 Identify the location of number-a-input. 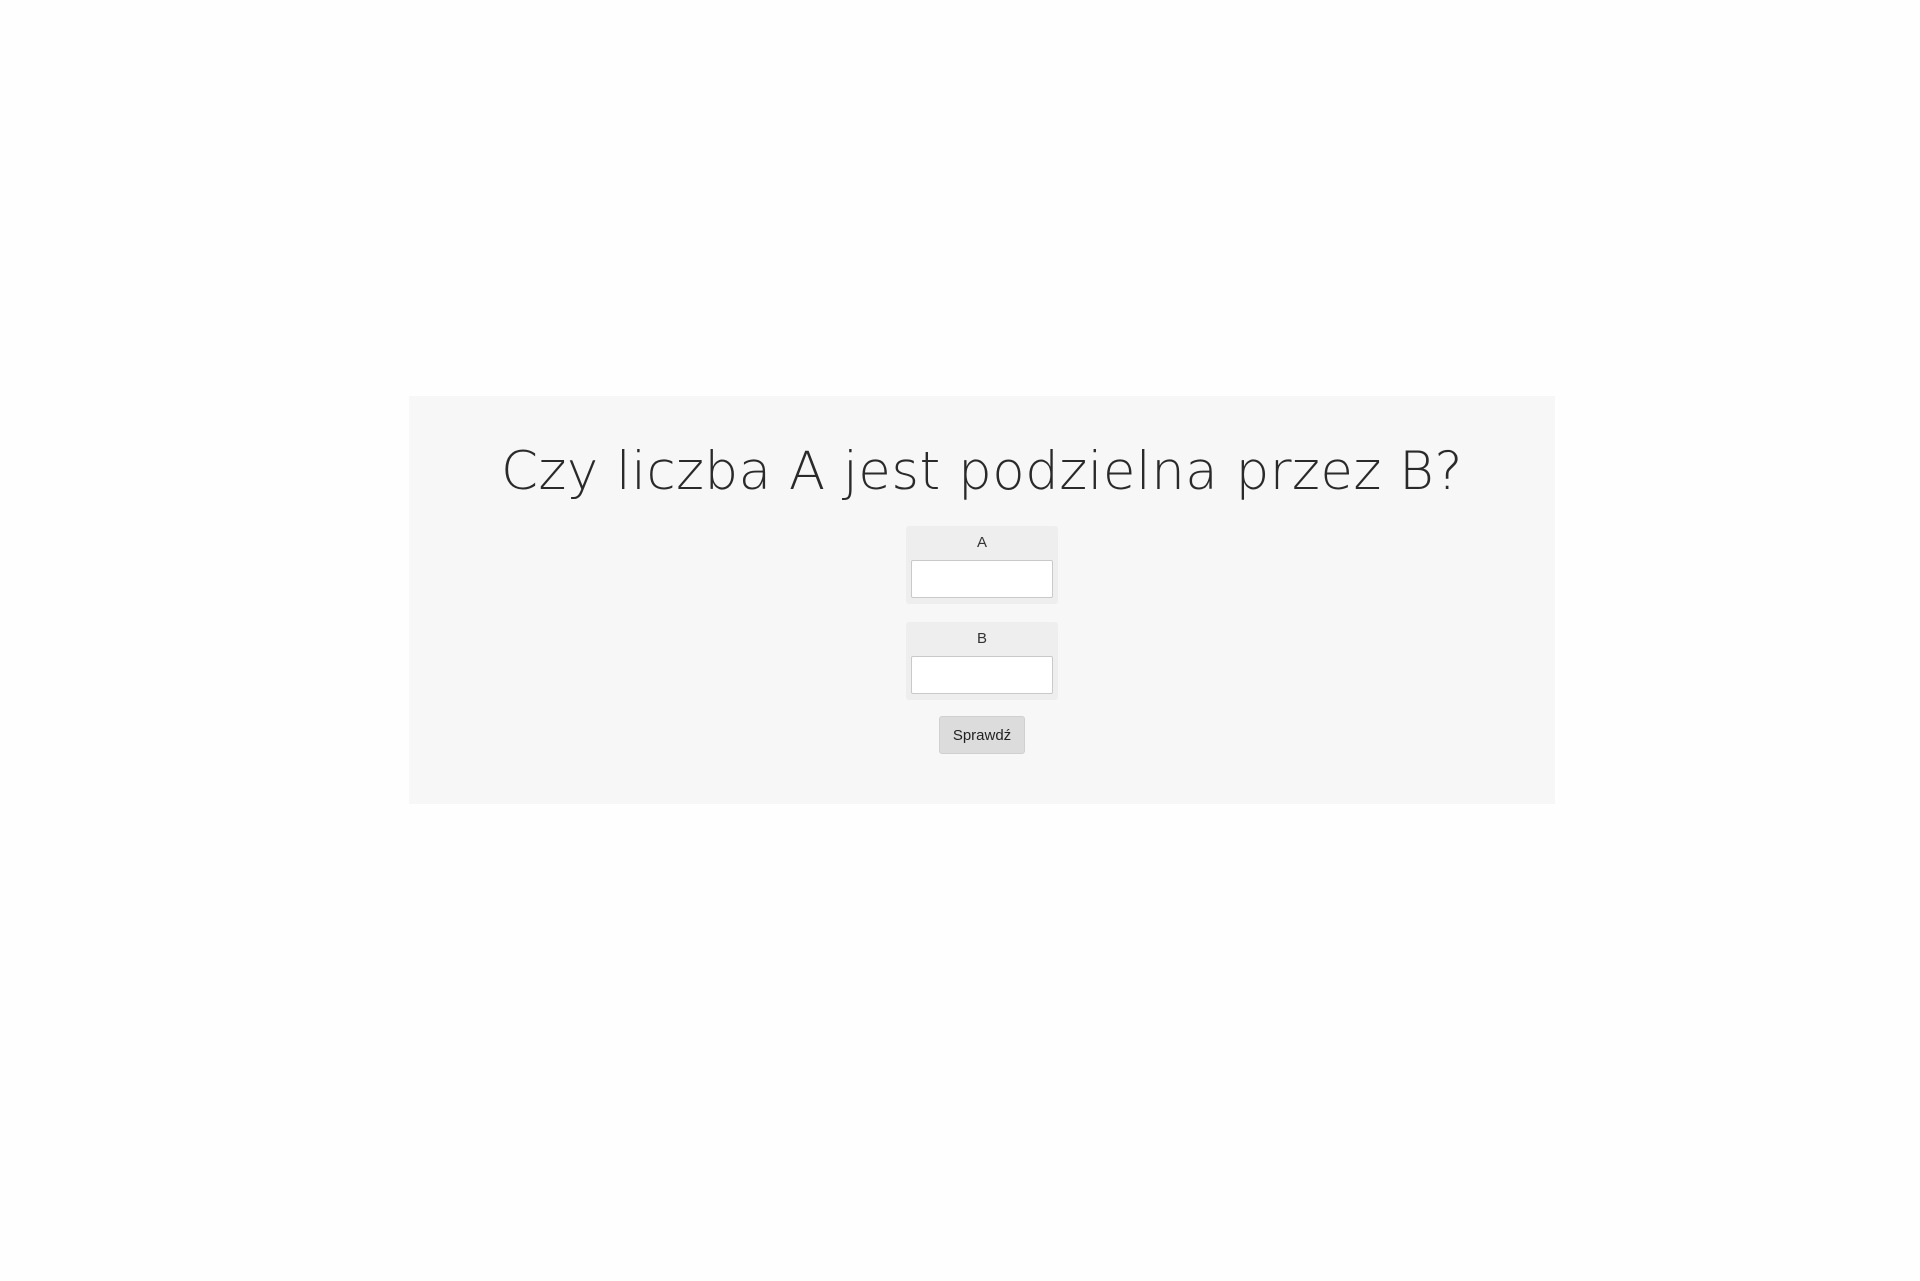
(982, 579).